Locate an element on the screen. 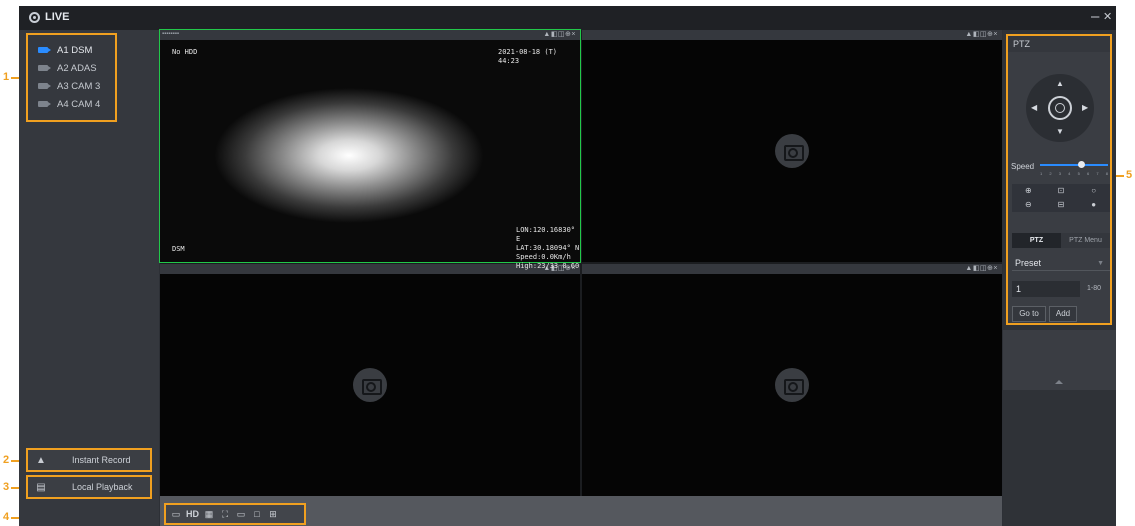  tile-toolbar: ▪▪▪▪▪▪▪▪ ▲◧◫⊕× is located at coordinates (370, 35).